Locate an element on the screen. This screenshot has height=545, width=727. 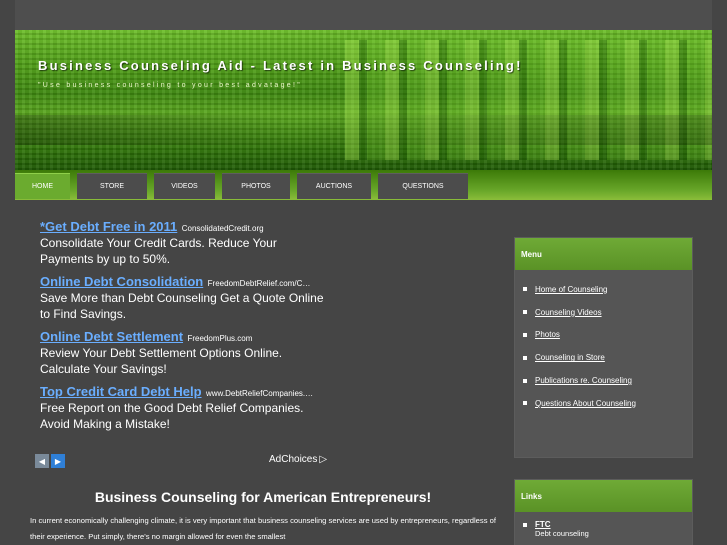
sidebar-link: Counseling in Store is located at coordinates (570, 357).